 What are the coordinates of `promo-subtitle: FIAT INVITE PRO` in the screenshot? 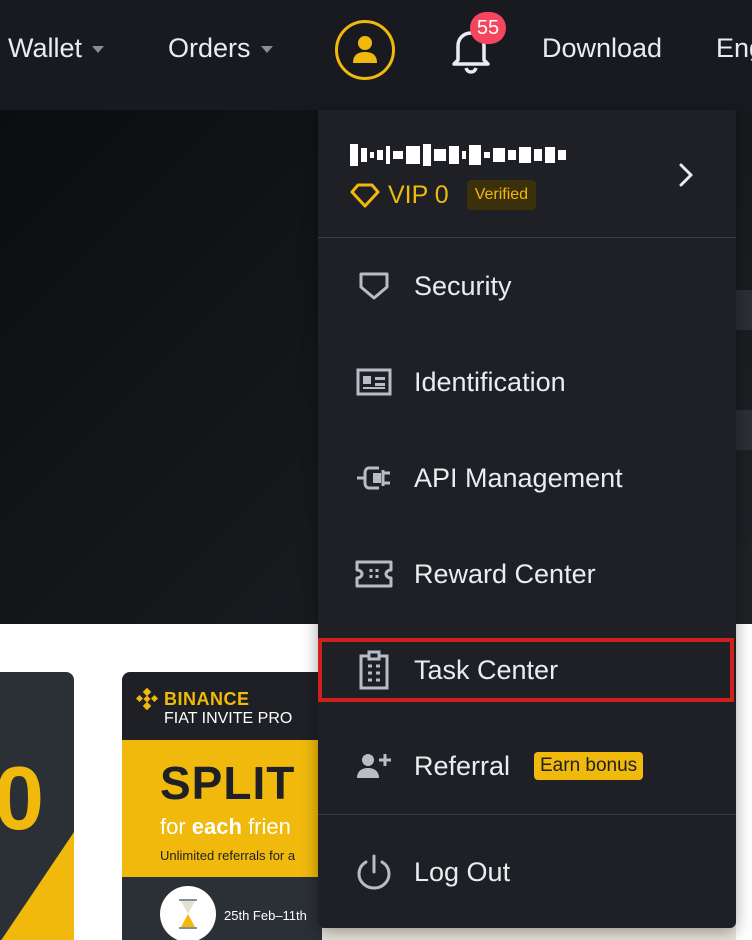 It's located at (228, 718).